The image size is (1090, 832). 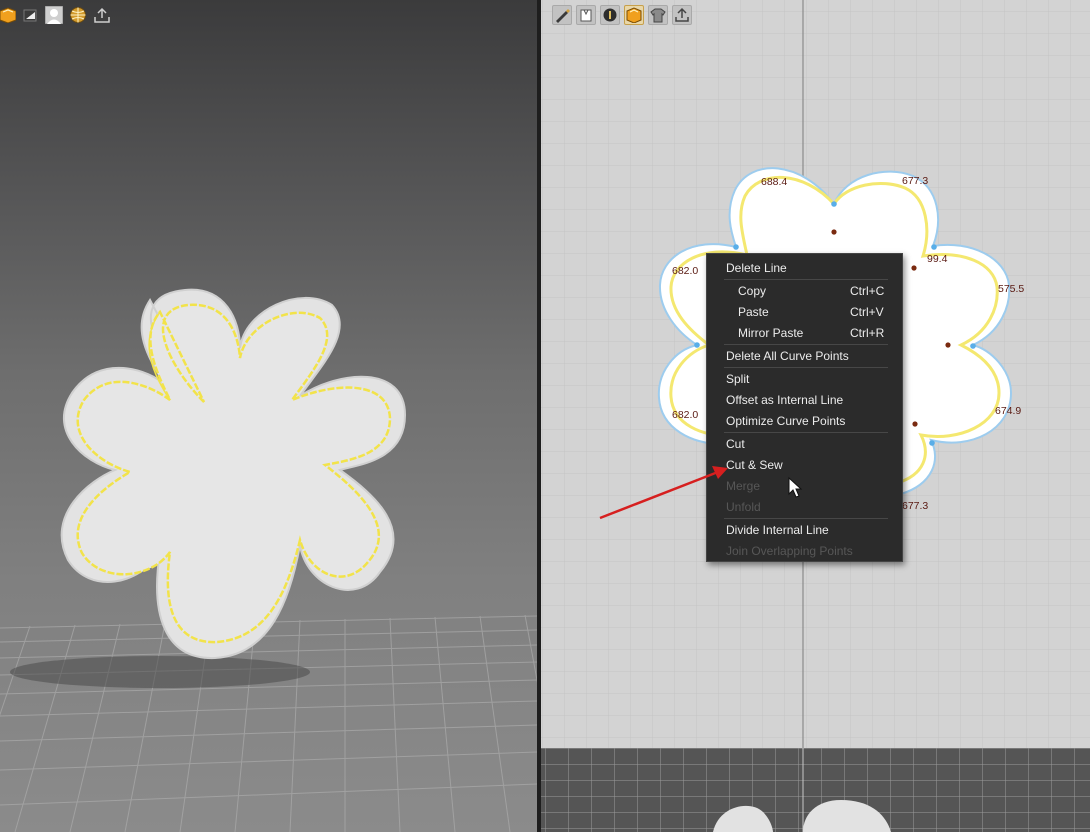 What do you see at coordinates (787, 356) in the screenshot?
I see `menu-item-label: Delete All Curve Points` at bounding box center [787, 356].